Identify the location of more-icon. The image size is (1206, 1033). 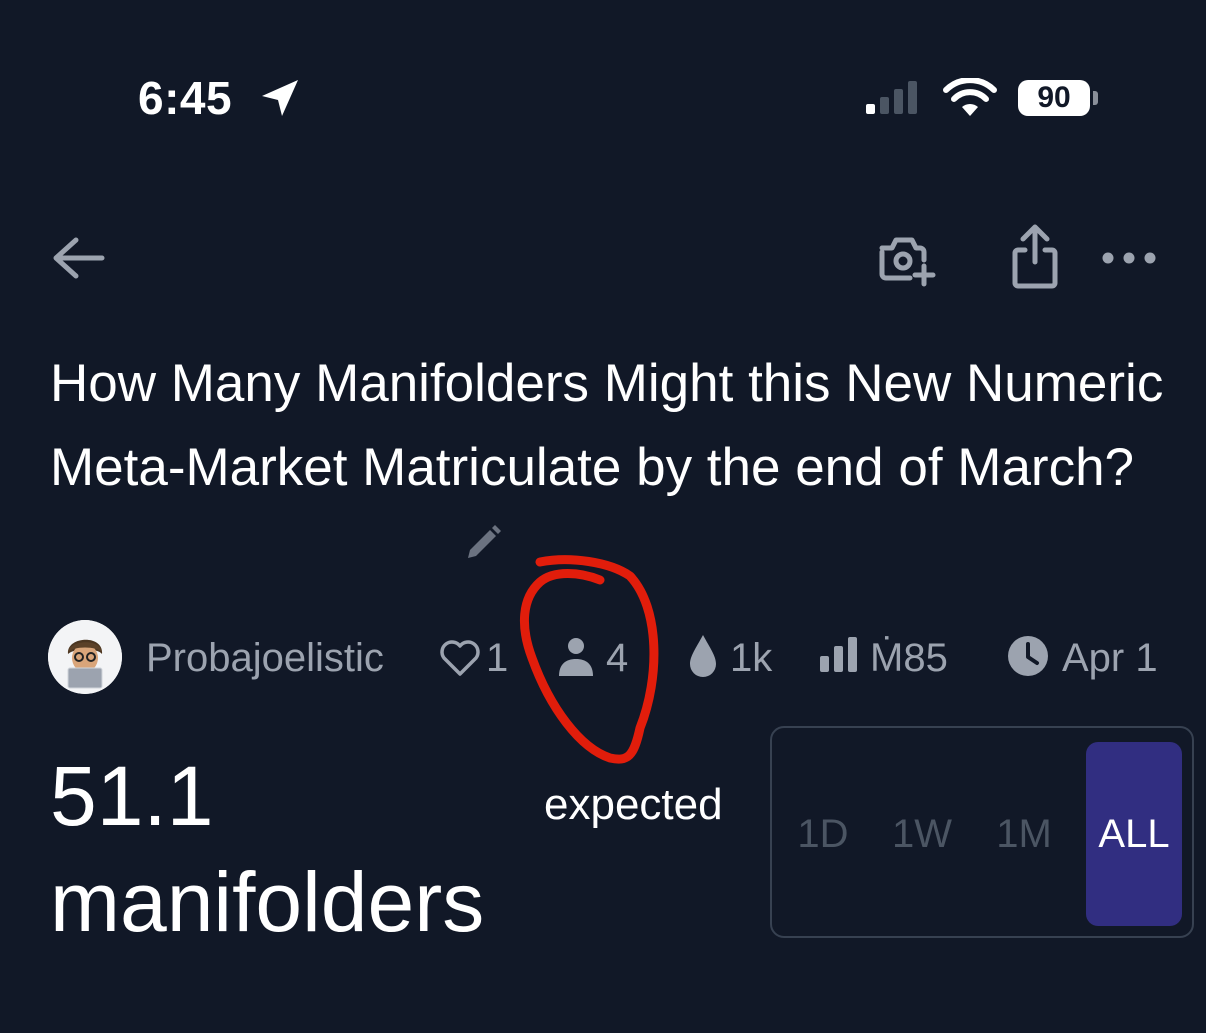
(1129, 258).